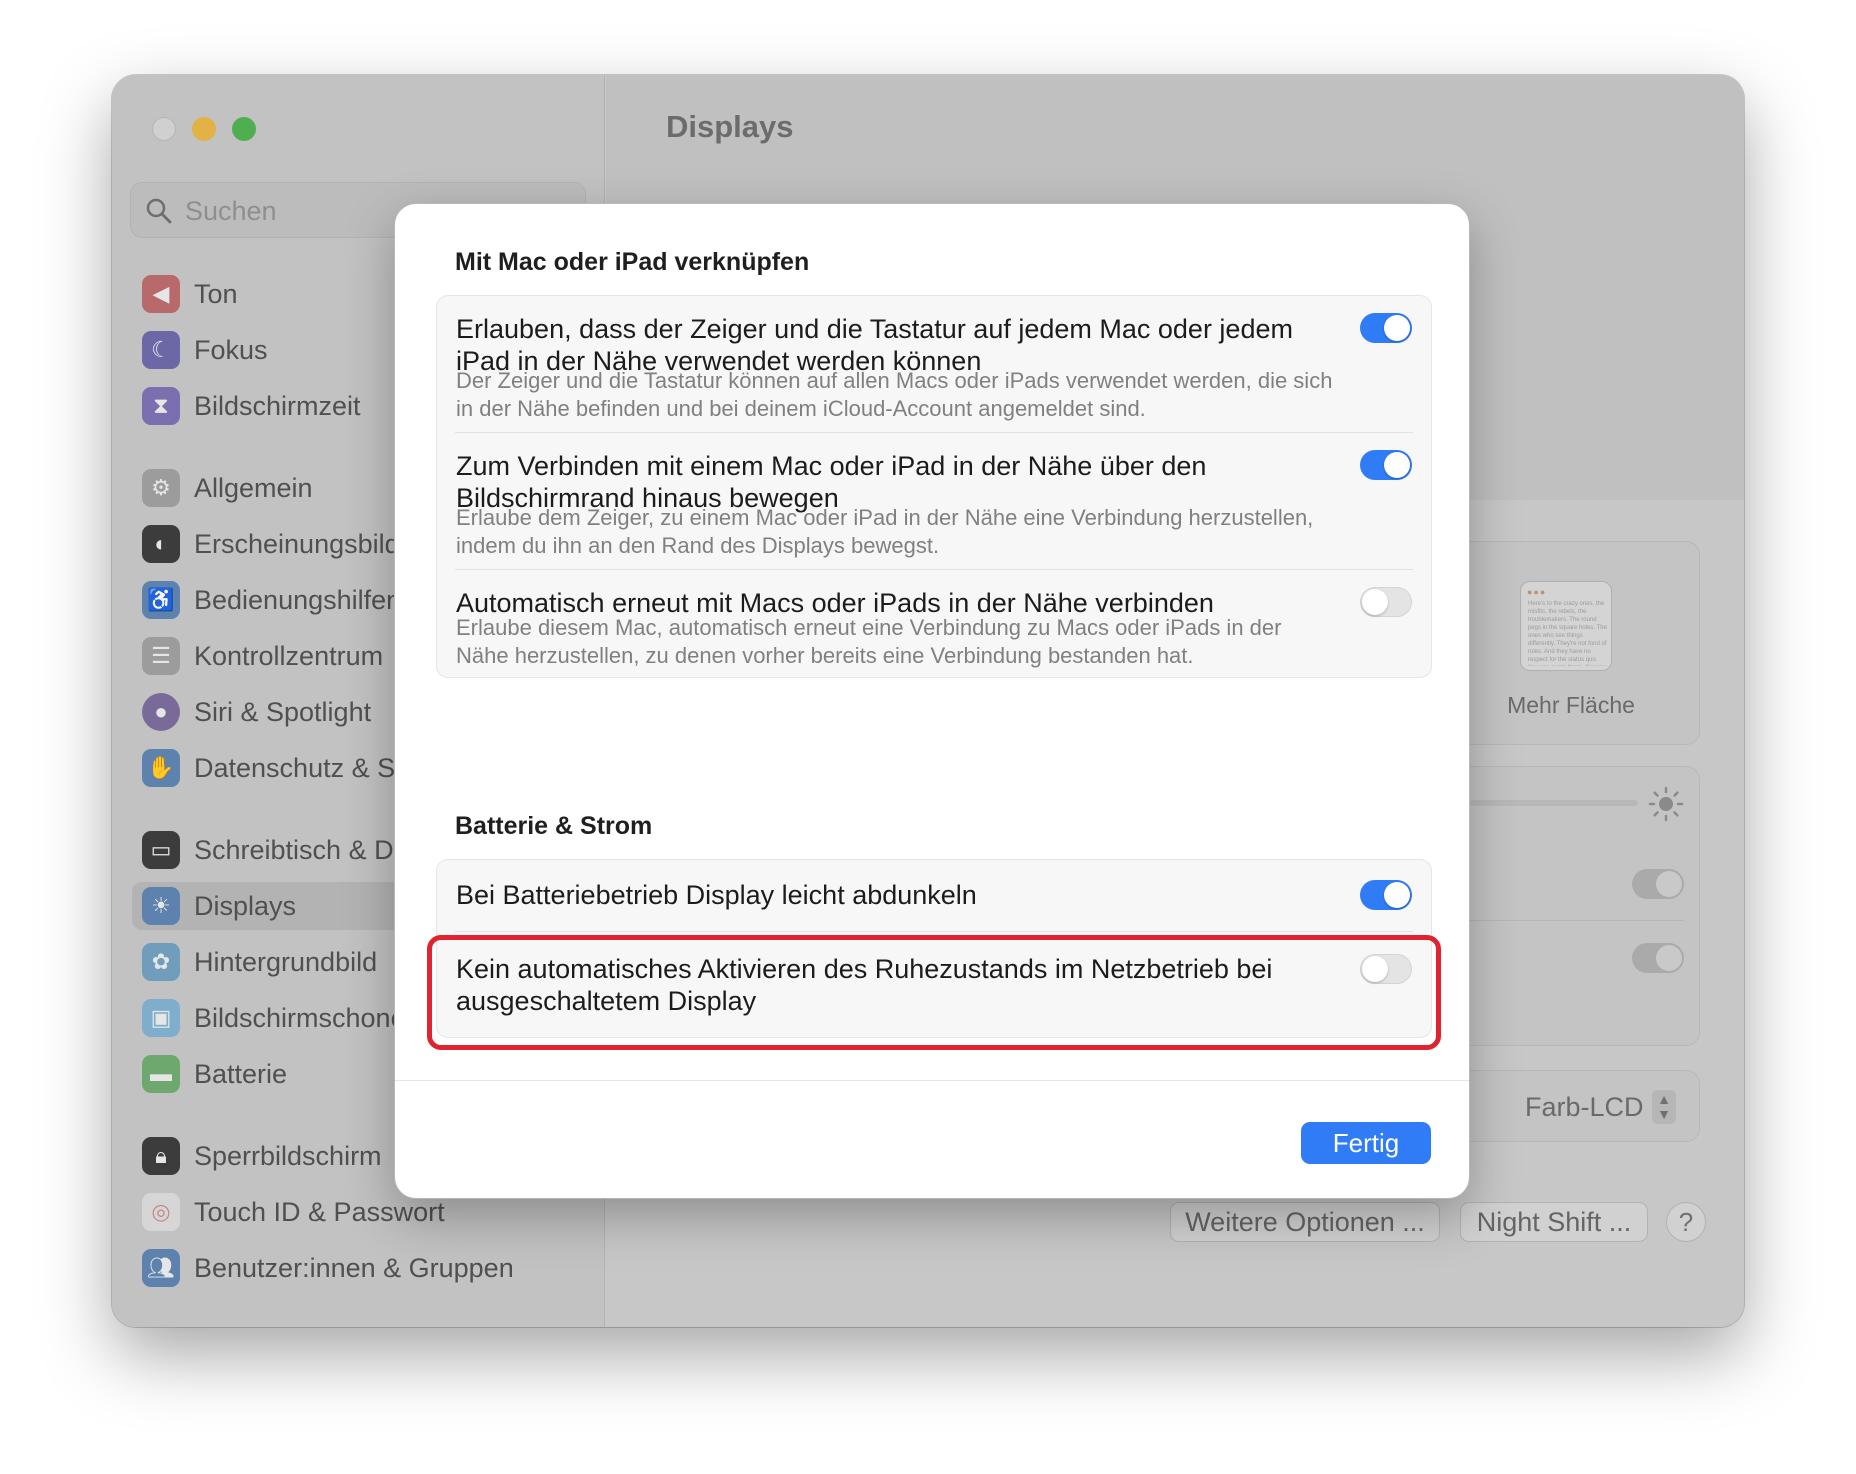  What do you see at coordinates (161, 962) in the screenshot?
I see `flower-icon: ✿` at bounding box center [161, 962].